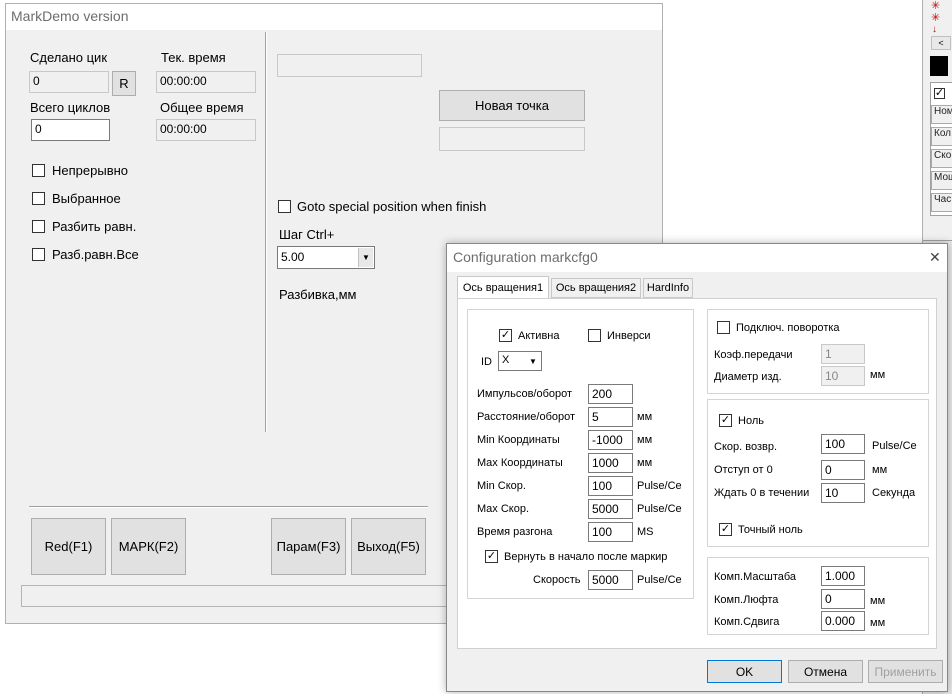 The height and width of the screenshot is (694, 952). What do you see at coordinates (610, 394) in the screenshot?
I see `pulses-input: 200` at bounding box center [610, 394].